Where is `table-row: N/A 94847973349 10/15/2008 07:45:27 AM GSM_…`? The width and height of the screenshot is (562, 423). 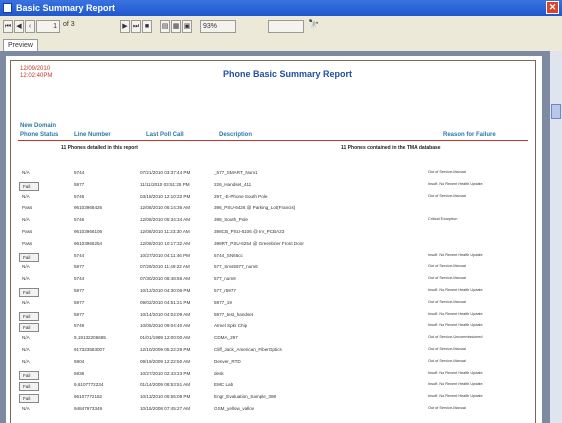 table-row: N/A 94847973349 10/15/2008 07:45:27 AM GSM_… is located at coordinates (271, 408).